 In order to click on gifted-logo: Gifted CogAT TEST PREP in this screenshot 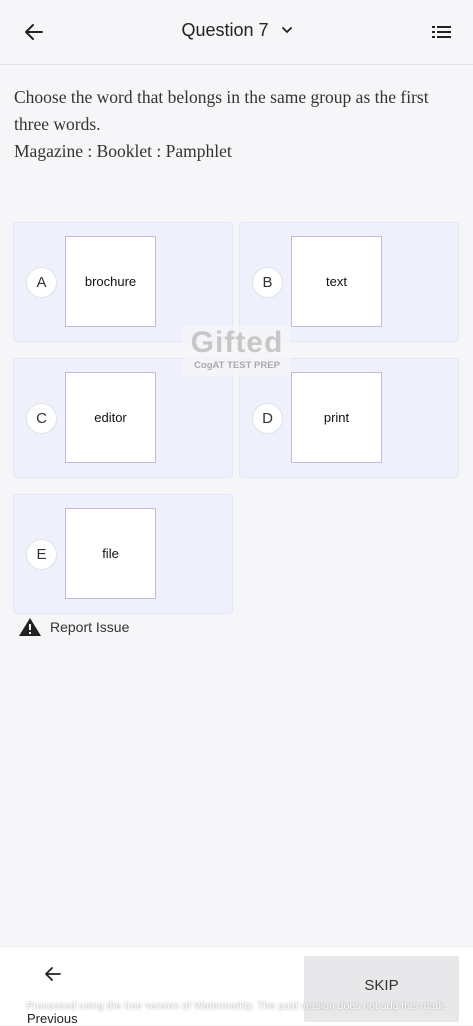, I will do `click(237, 351)`.